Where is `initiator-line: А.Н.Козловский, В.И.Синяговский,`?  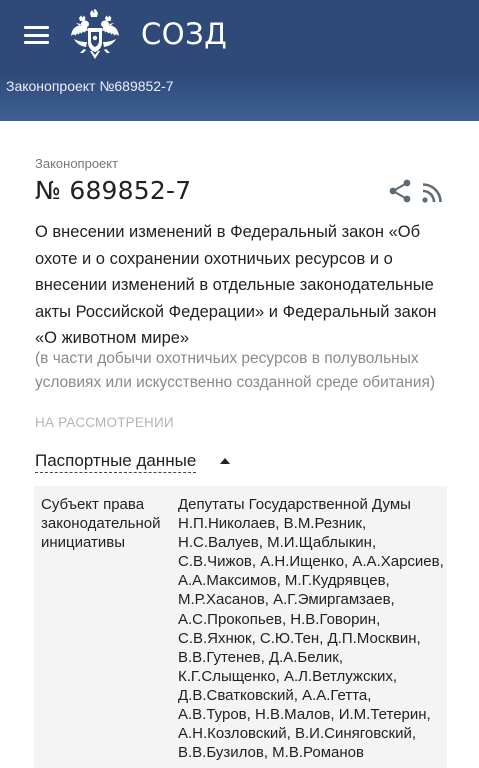 initiator-line: А.Н.Козловский, В.И.Синяговский, is located at coordinates (297, 734).